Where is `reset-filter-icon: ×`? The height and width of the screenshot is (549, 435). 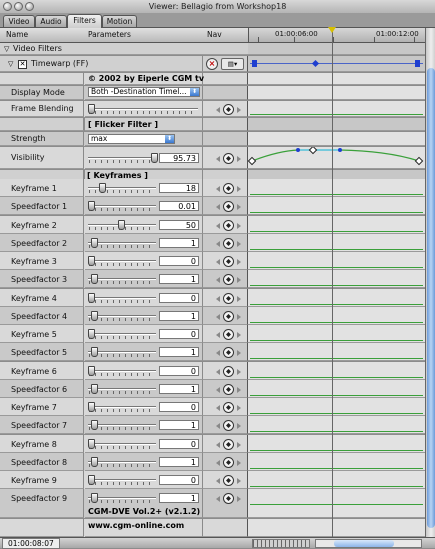
reset-filter-icon: × is located at coordinates (212, 64).